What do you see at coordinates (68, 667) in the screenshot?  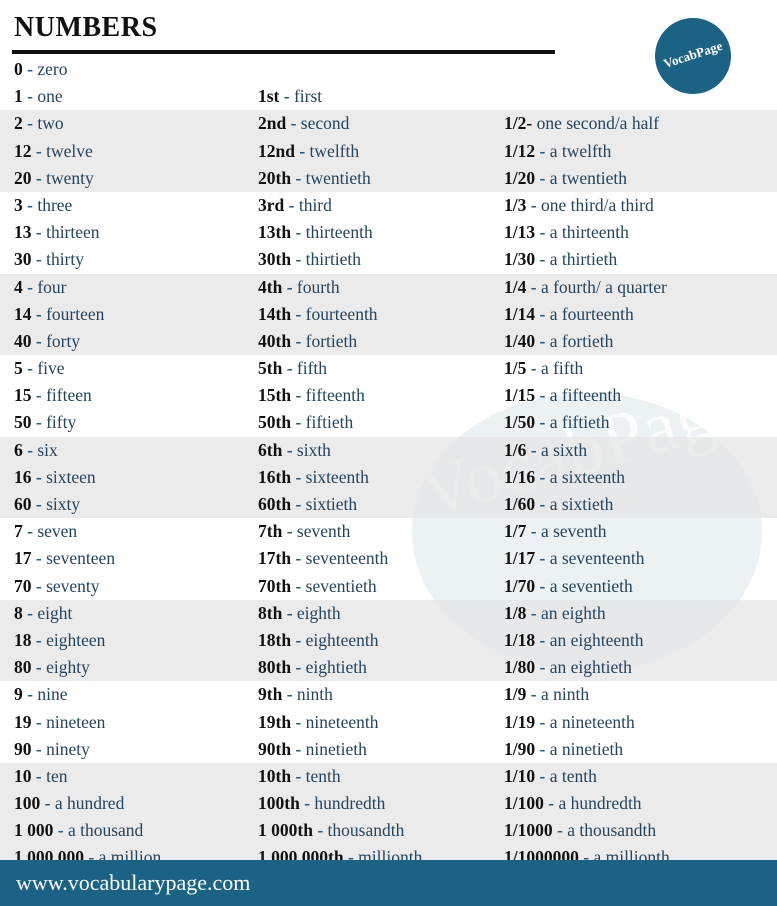 I see `cell-word: eighty` at bounding box center [68, 667].